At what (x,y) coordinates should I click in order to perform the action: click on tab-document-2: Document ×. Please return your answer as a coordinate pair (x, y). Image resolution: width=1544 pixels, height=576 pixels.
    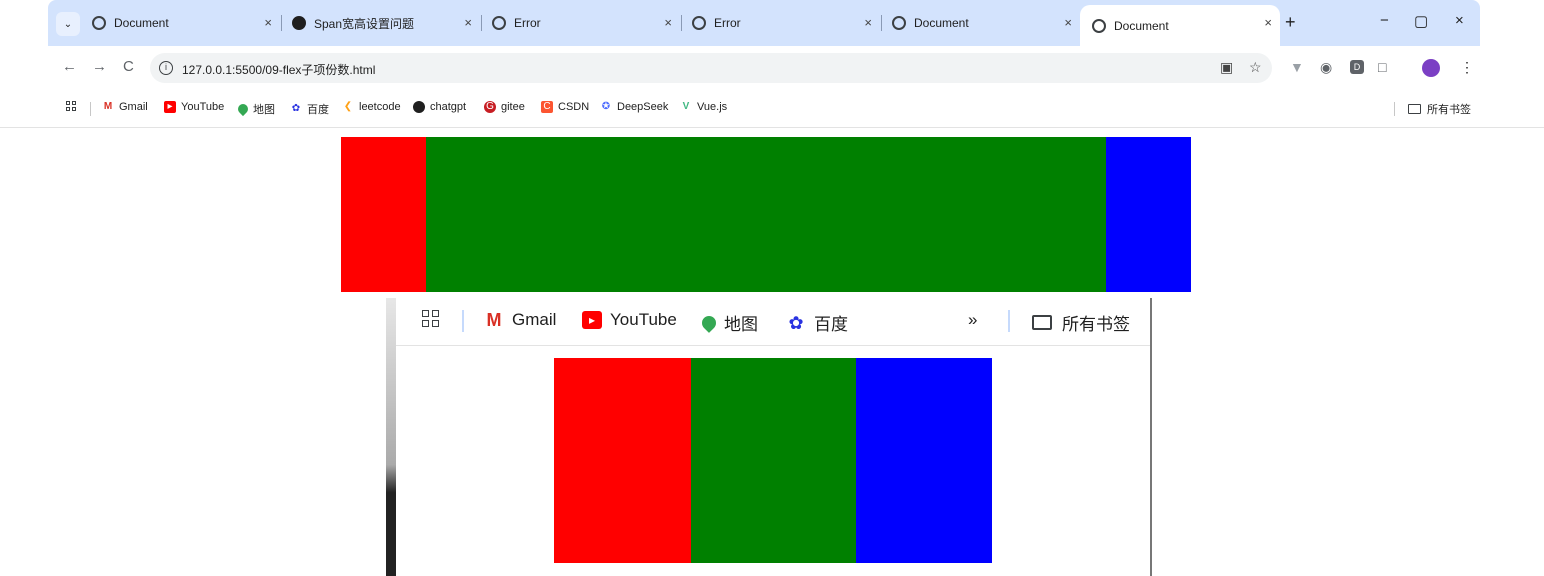
    Looking at the image, I should click on (980, 23).